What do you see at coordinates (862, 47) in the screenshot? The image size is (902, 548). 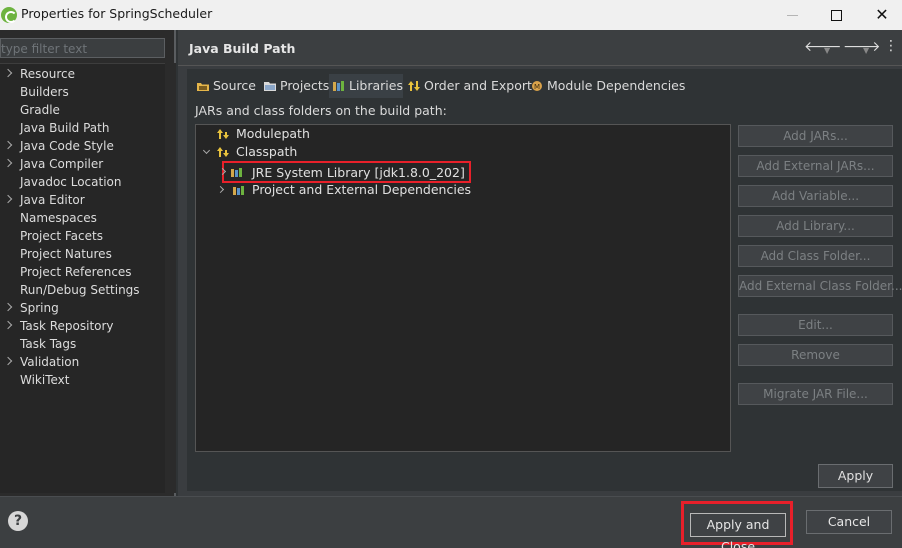 I see `forward-arrow-icon: 🡒` at bounding box center [862, 47].